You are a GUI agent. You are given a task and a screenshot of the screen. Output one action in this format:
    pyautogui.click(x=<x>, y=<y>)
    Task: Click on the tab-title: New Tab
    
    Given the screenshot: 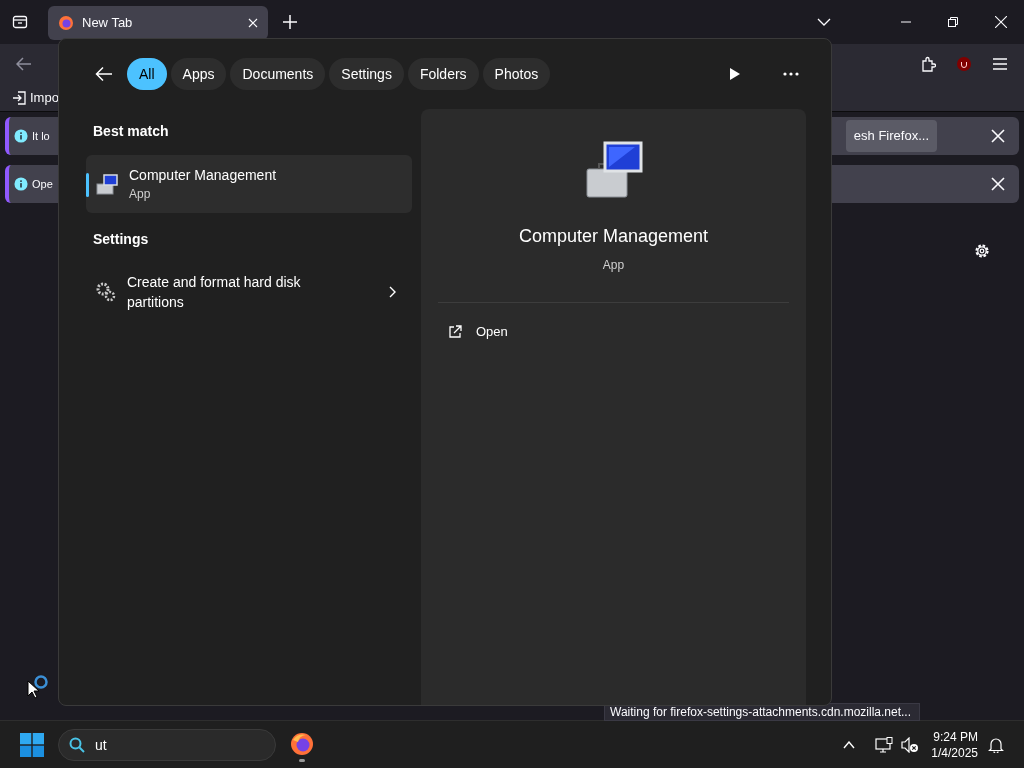 What is the action you would take?
    pyautogui.click(x=108, y=23)
    